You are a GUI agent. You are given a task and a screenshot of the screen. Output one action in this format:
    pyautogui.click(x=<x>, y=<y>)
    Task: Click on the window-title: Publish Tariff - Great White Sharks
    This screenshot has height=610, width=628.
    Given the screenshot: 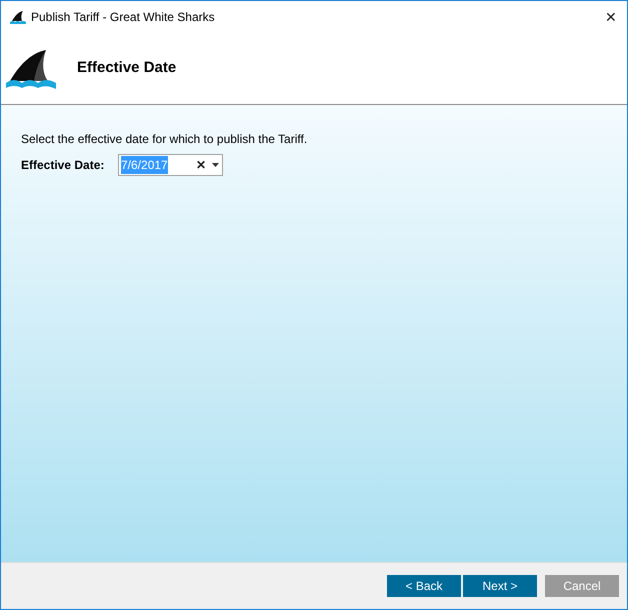 What is the action you would take?
    pyautogui.click(x=123, y=17)
    